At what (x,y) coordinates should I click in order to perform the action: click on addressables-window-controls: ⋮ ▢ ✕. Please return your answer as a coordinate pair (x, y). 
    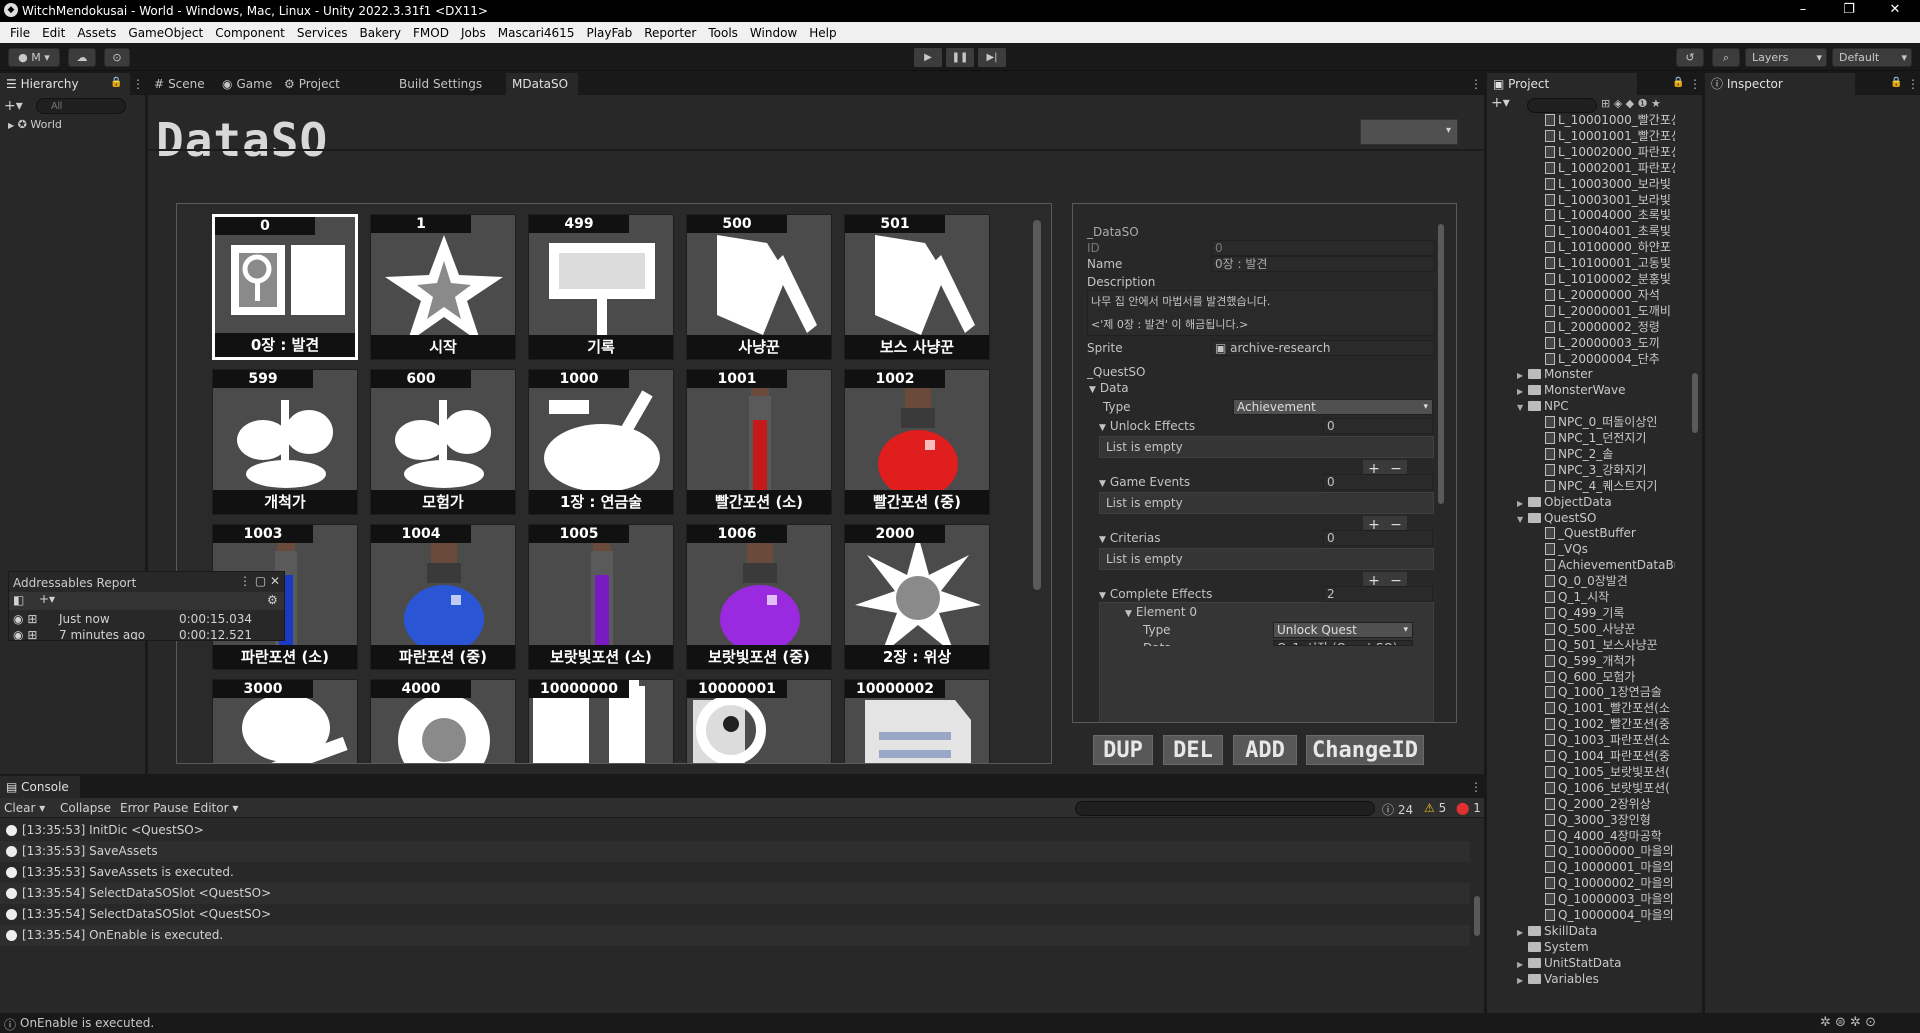
    Looking at the image, I should click on (259, 581).